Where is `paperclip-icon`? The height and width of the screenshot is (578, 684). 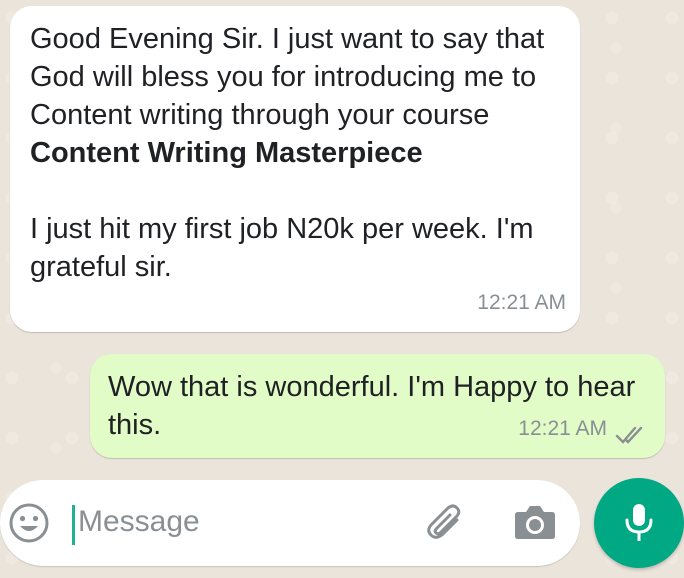 paperclip-icon is located at coordinates (446, 522).